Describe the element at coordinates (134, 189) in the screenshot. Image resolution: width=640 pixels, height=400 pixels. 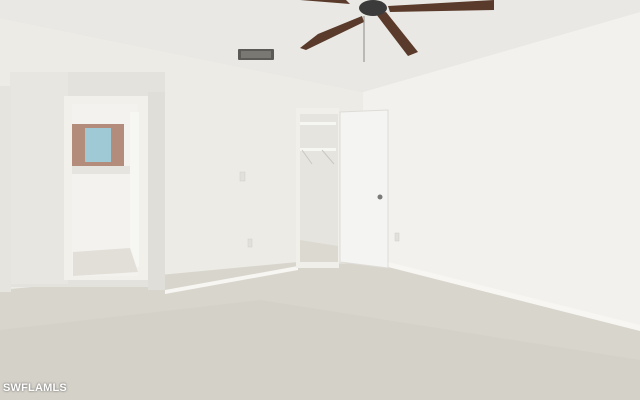
I see `bathroom-door-edge` at that location.